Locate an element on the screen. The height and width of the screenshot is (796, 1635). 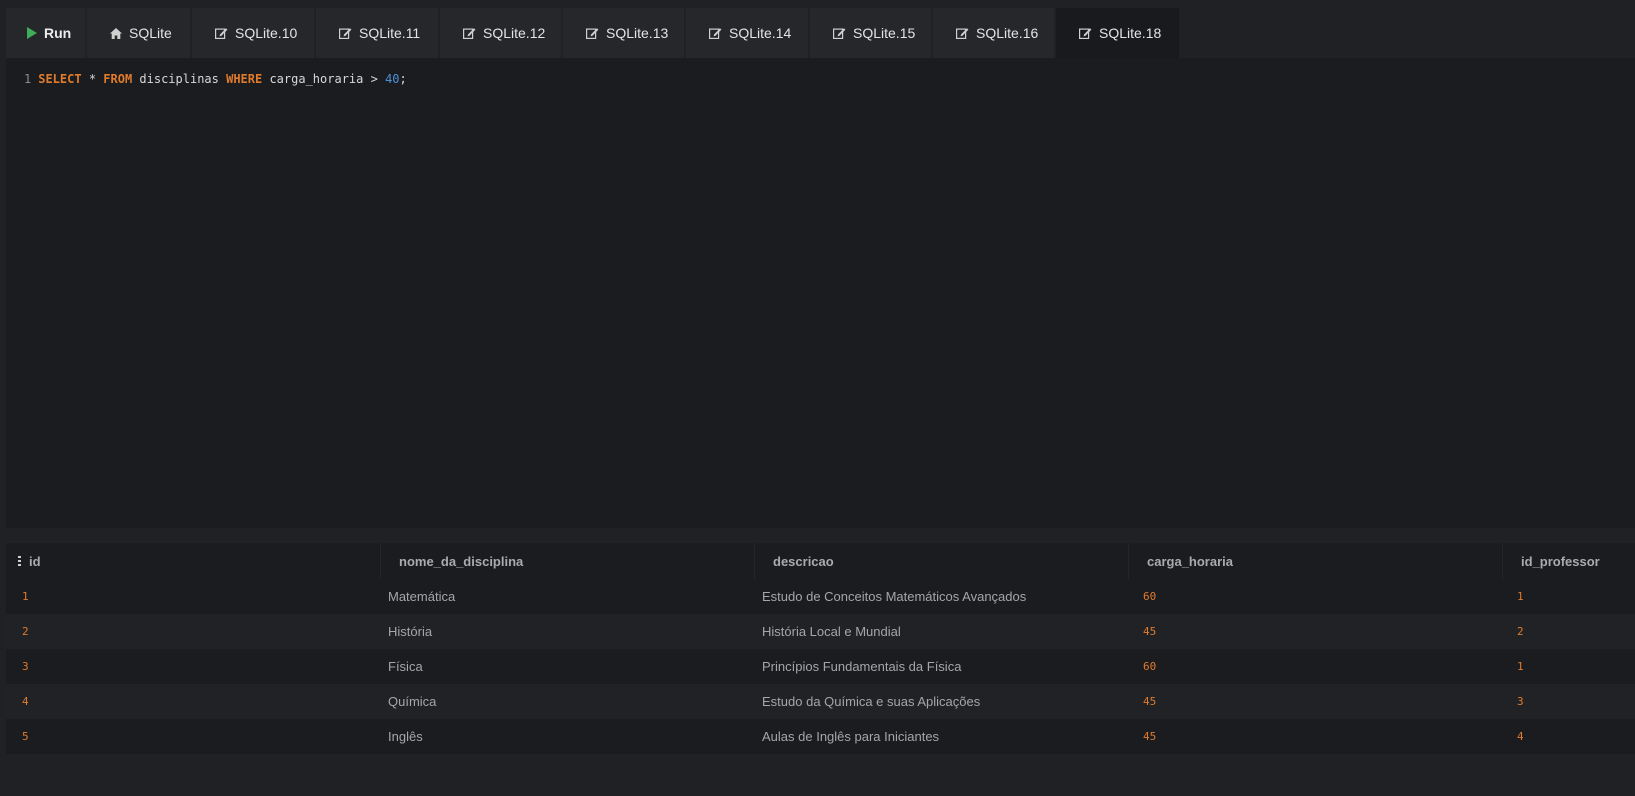
home-icon is located at coordinates (116, 33).